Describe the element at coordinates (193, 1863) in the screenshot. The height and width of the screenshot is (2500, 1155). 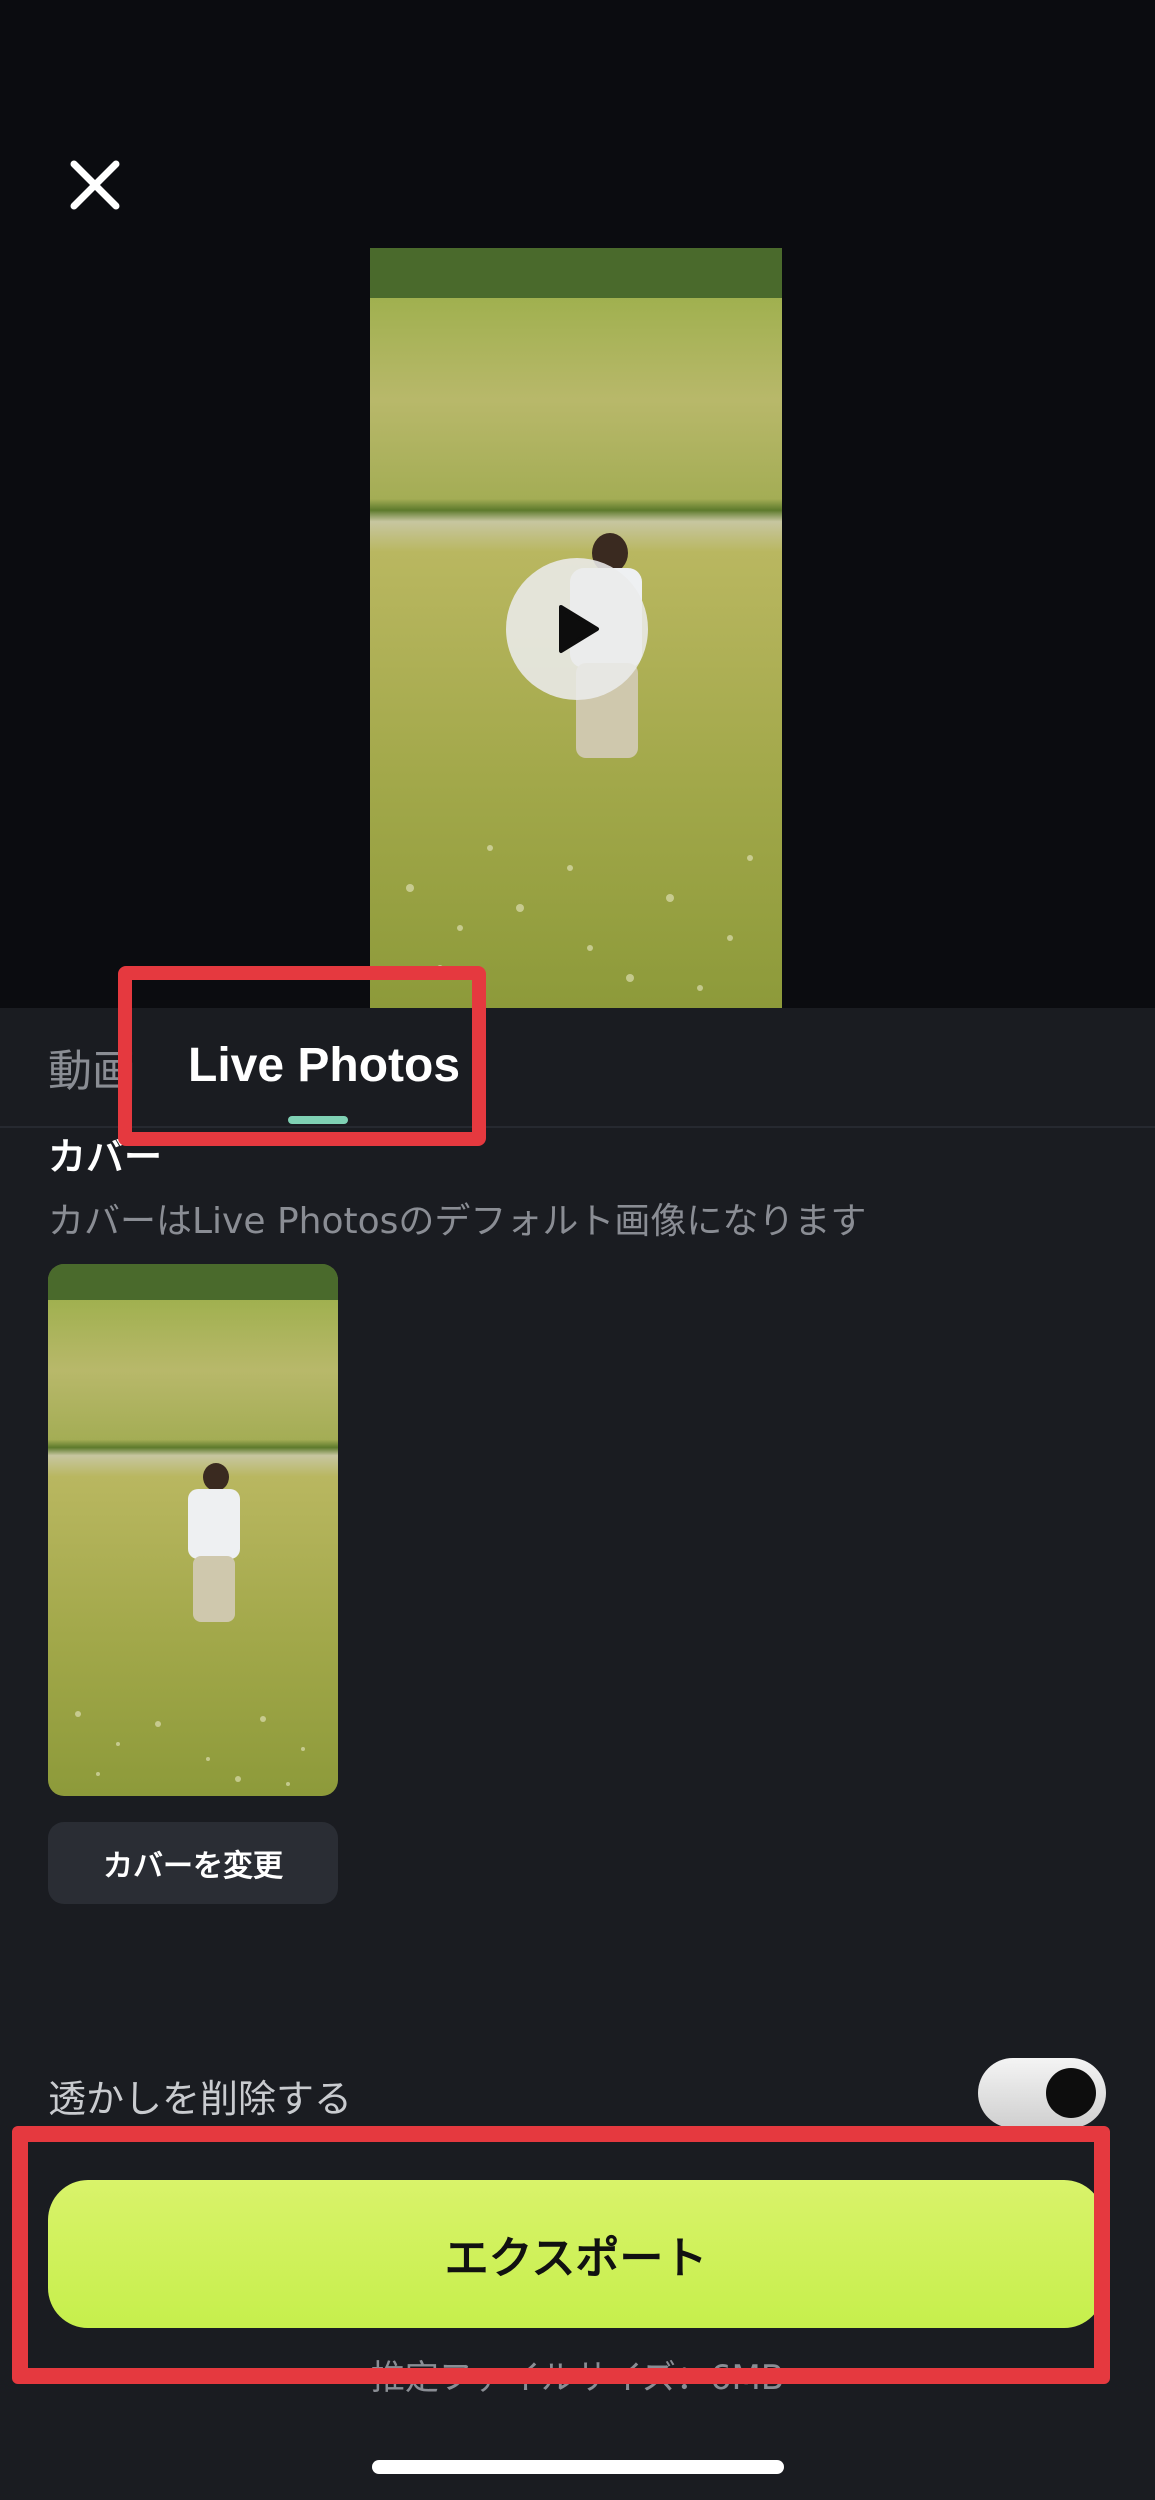
I see `change-cover-button: カバーを変更` at that location.